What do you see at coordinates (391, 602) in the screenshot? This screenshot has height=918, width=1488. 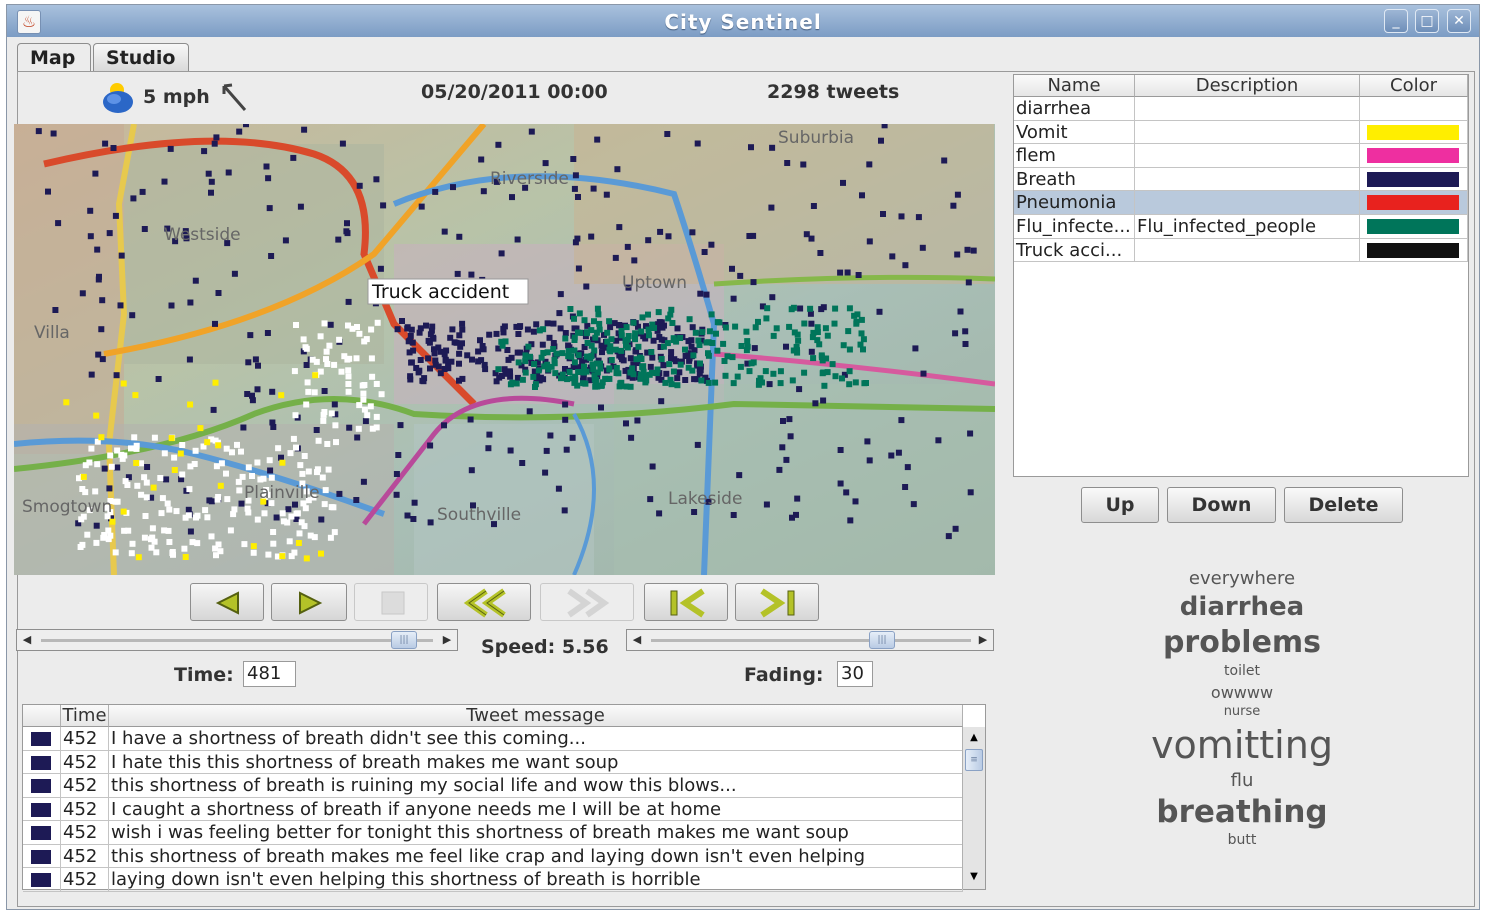 I see `stop-button` at bounding box center [391, 602].